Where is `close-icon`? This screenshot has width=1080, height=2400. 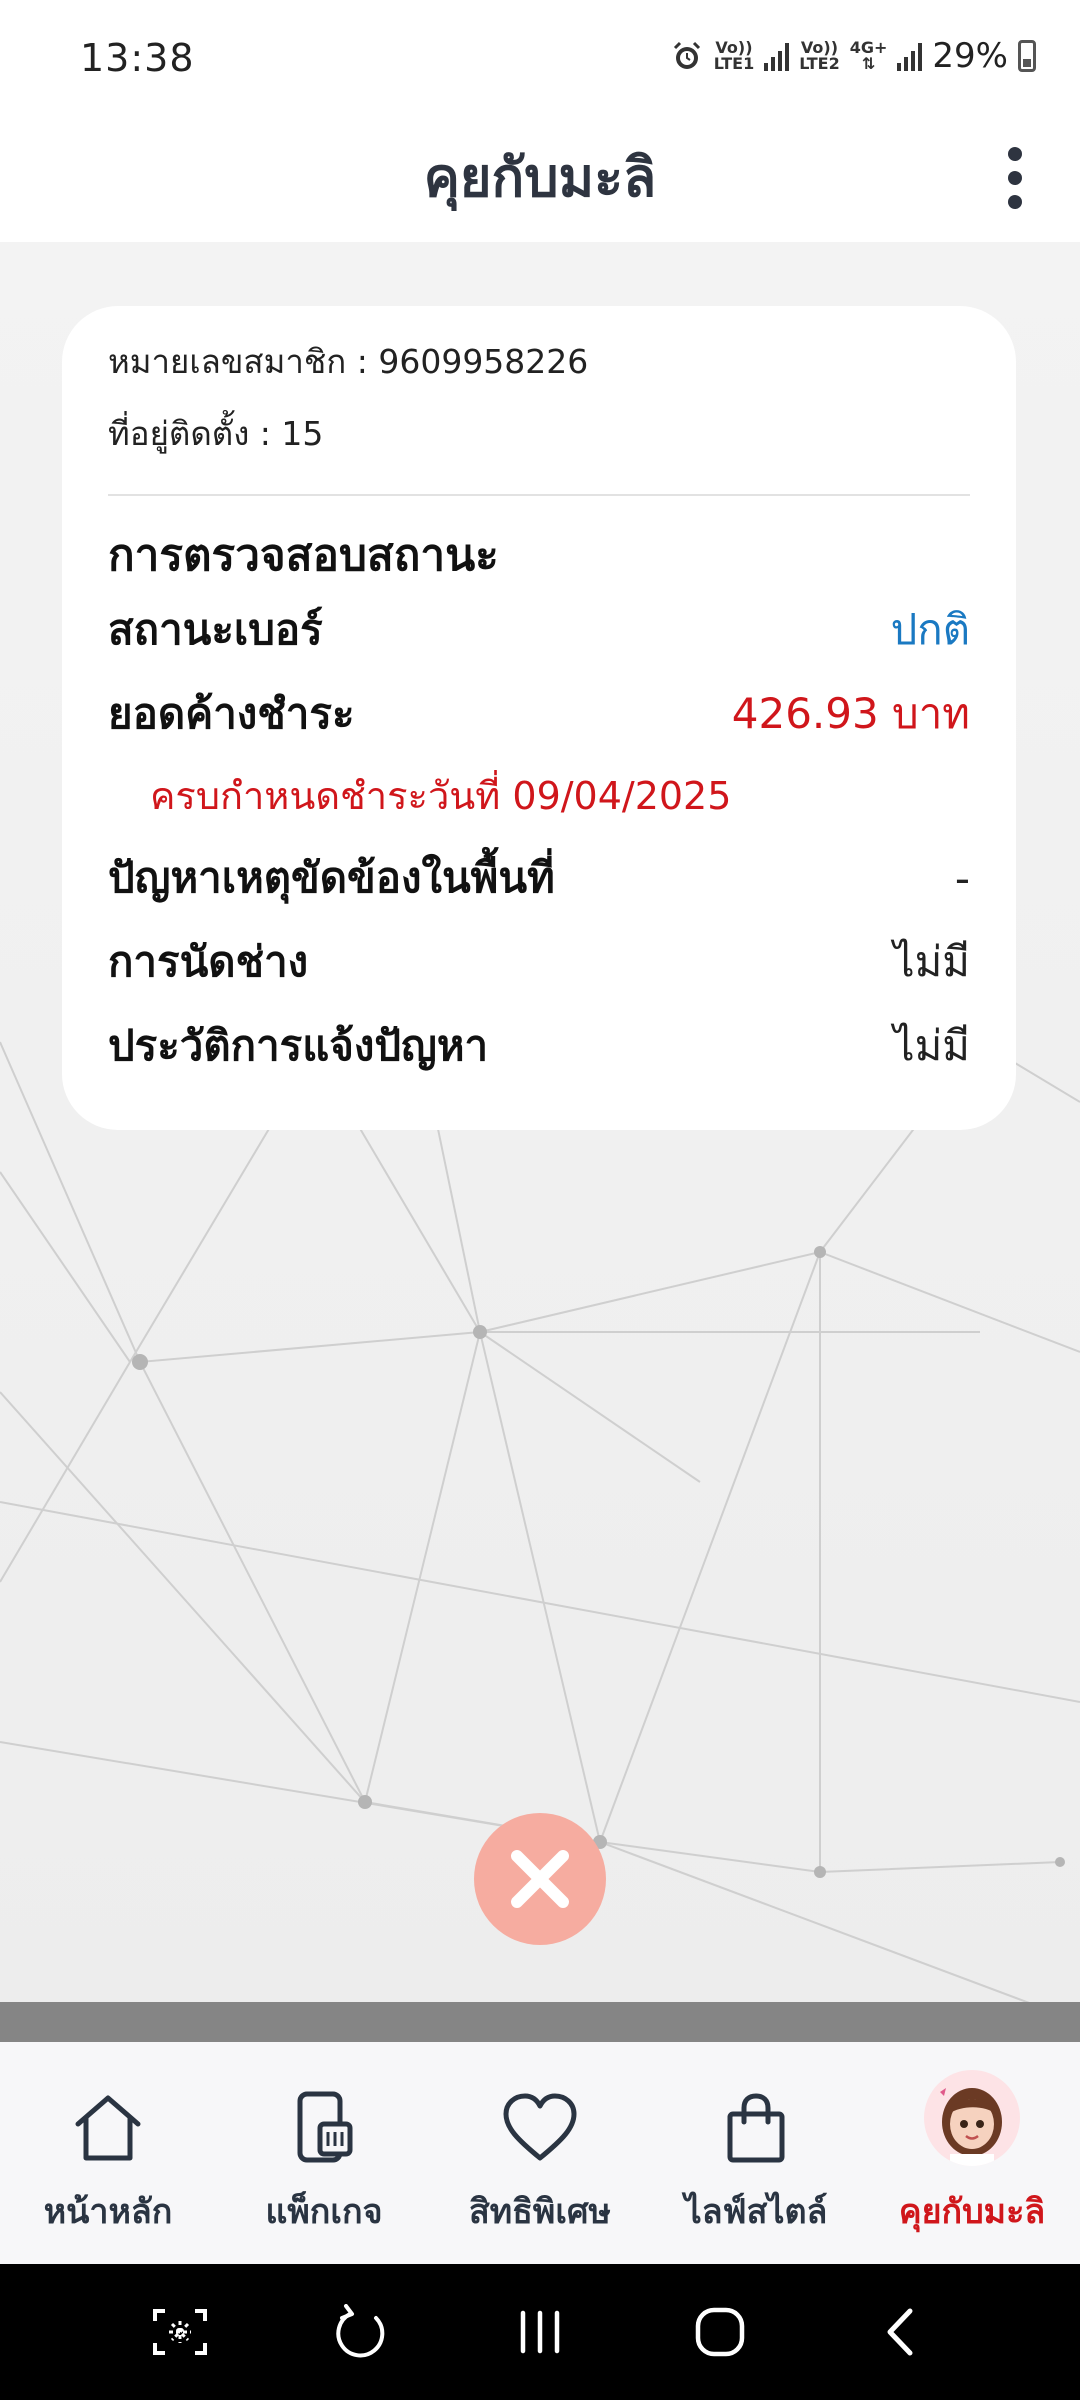
close-icon is located at coordinates (540, 1879).